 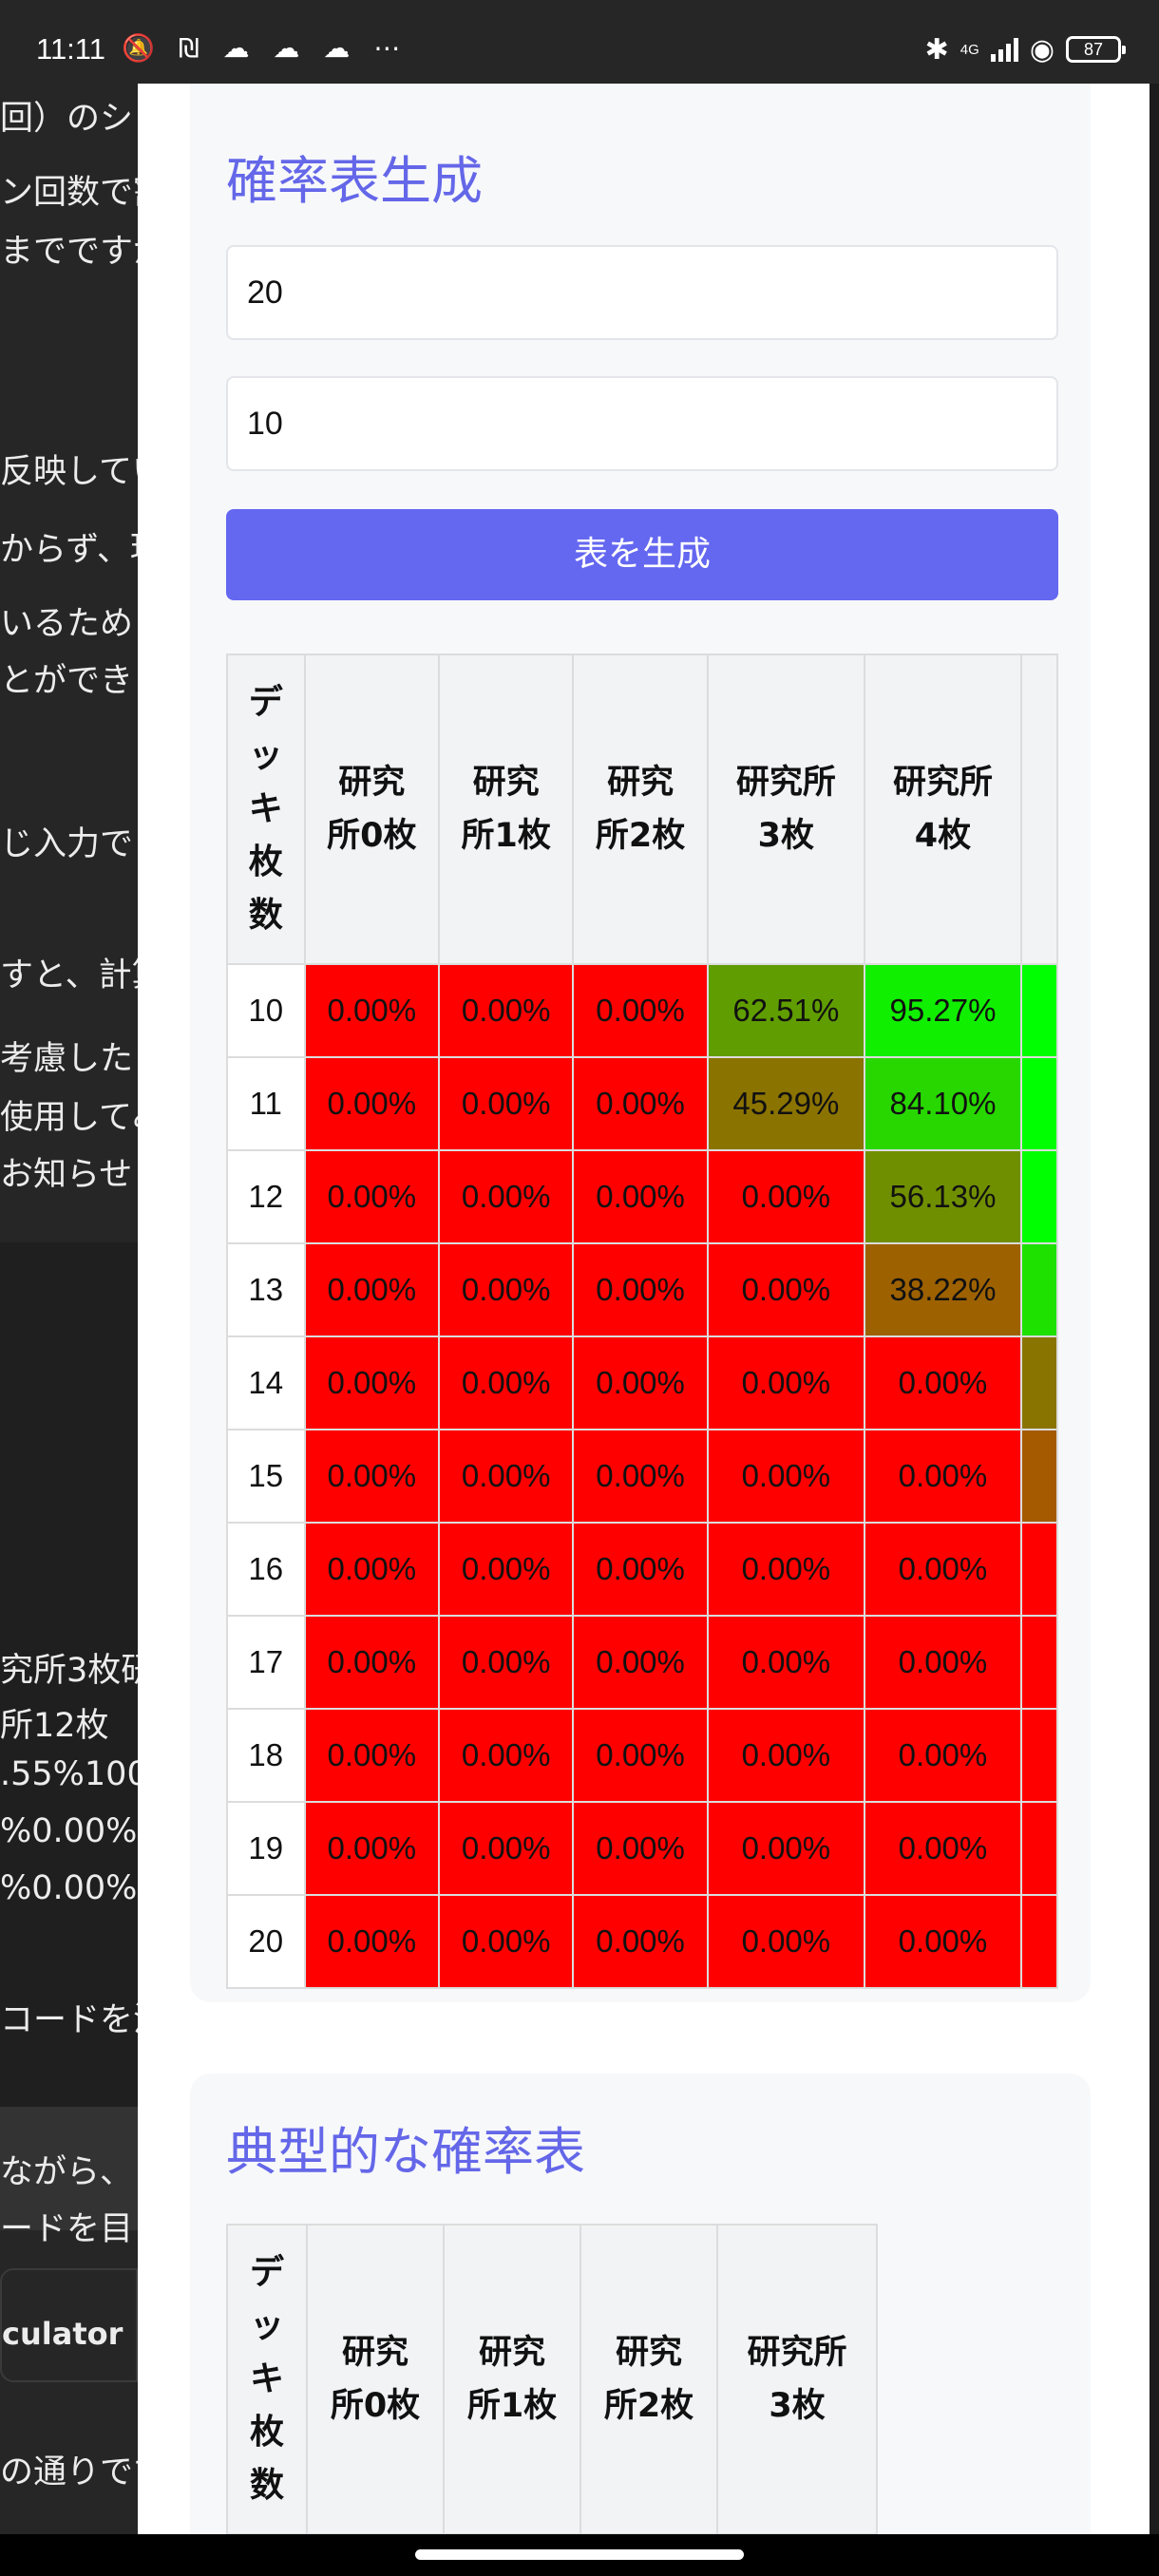 I want to click on background-text-line: とができ, so click(x=67, y=681).